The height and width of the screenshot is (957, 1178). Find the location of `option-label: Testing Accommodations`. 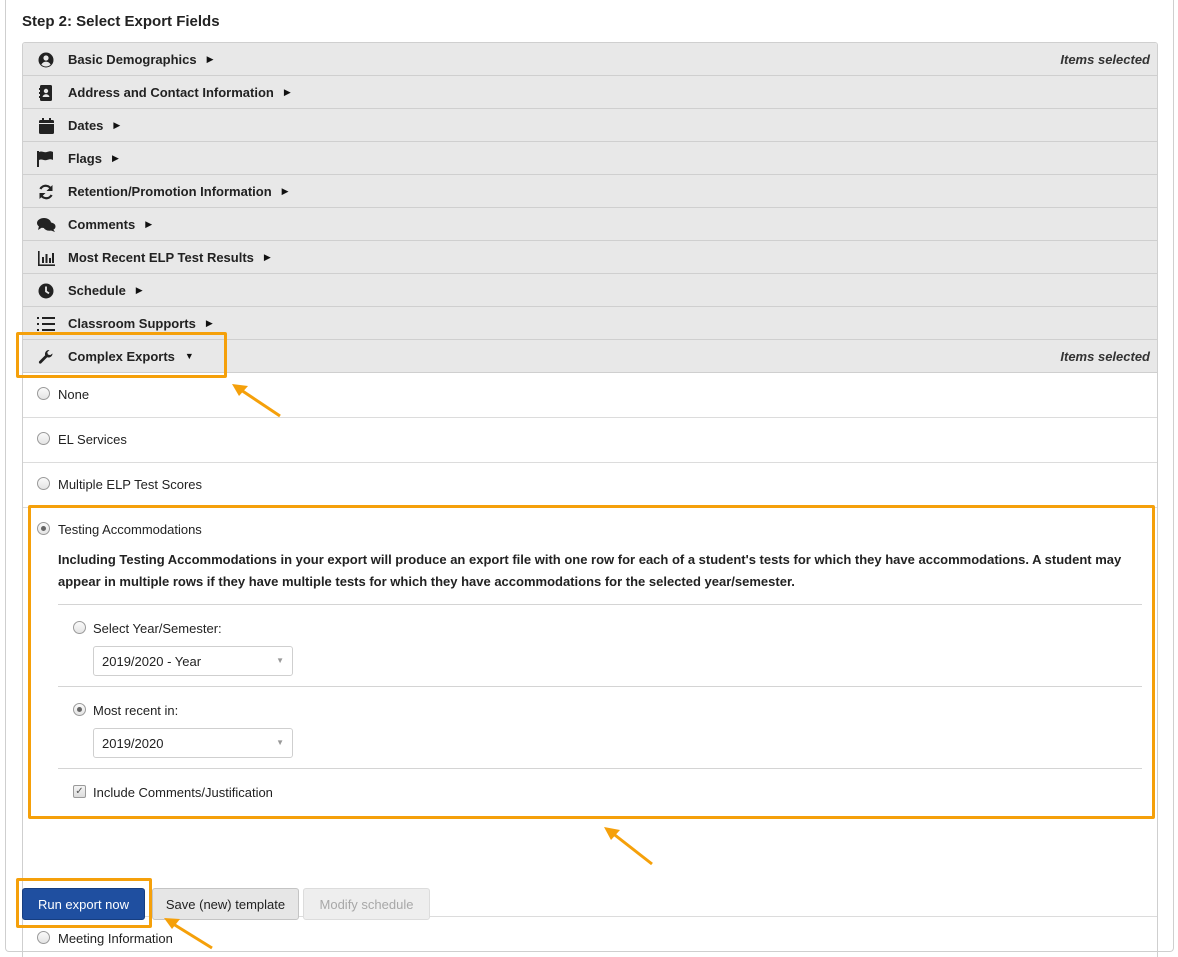

option-label: Testing Accommodations is located at coordinates (130, 529).